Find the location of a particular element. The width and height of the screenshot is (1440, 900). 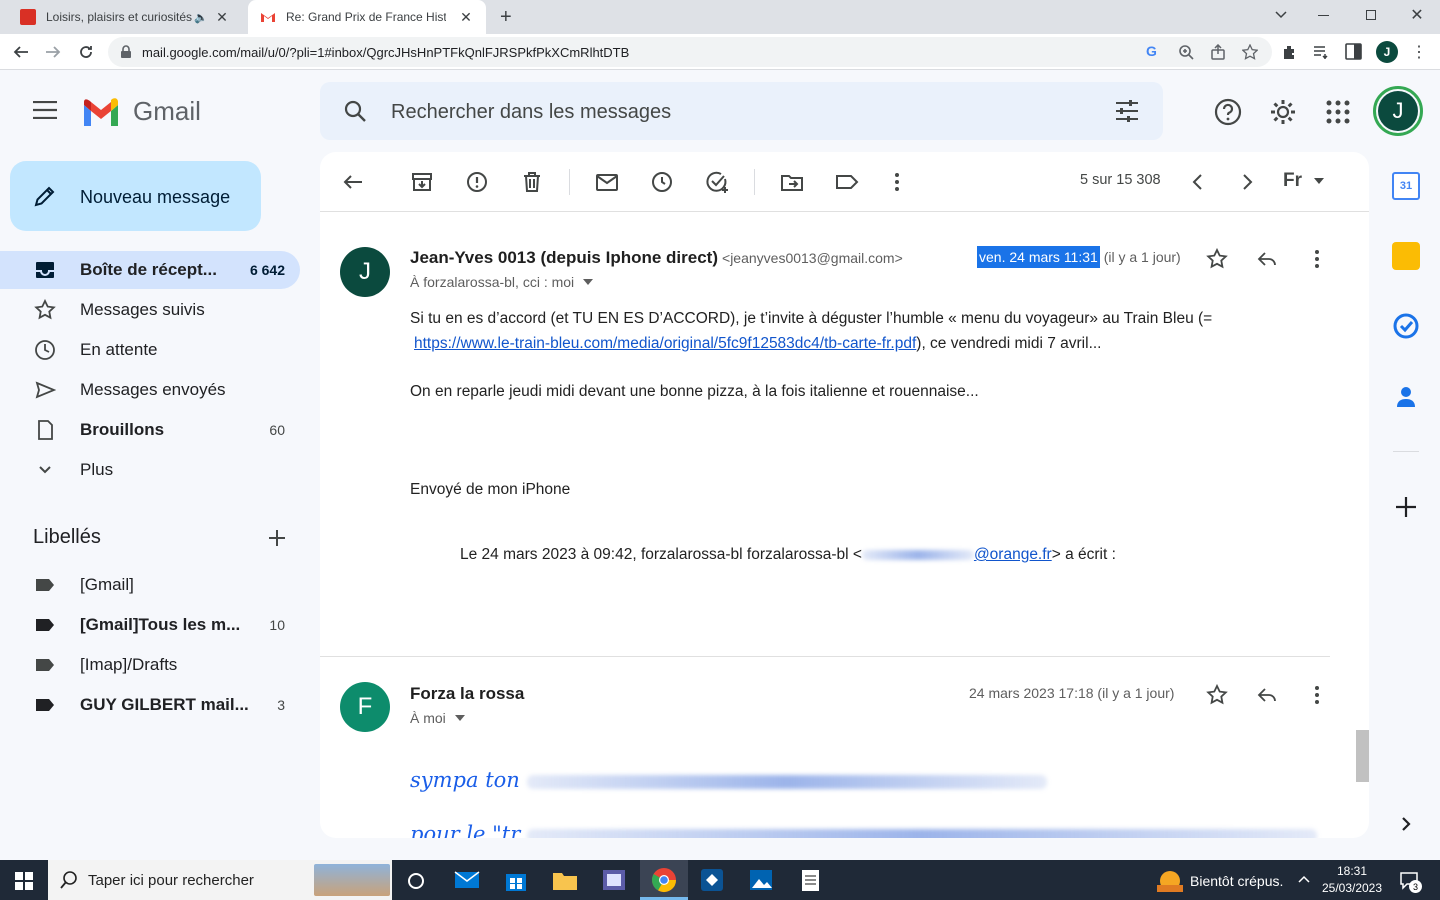

help-icon is located at coordinates (1228, 112).